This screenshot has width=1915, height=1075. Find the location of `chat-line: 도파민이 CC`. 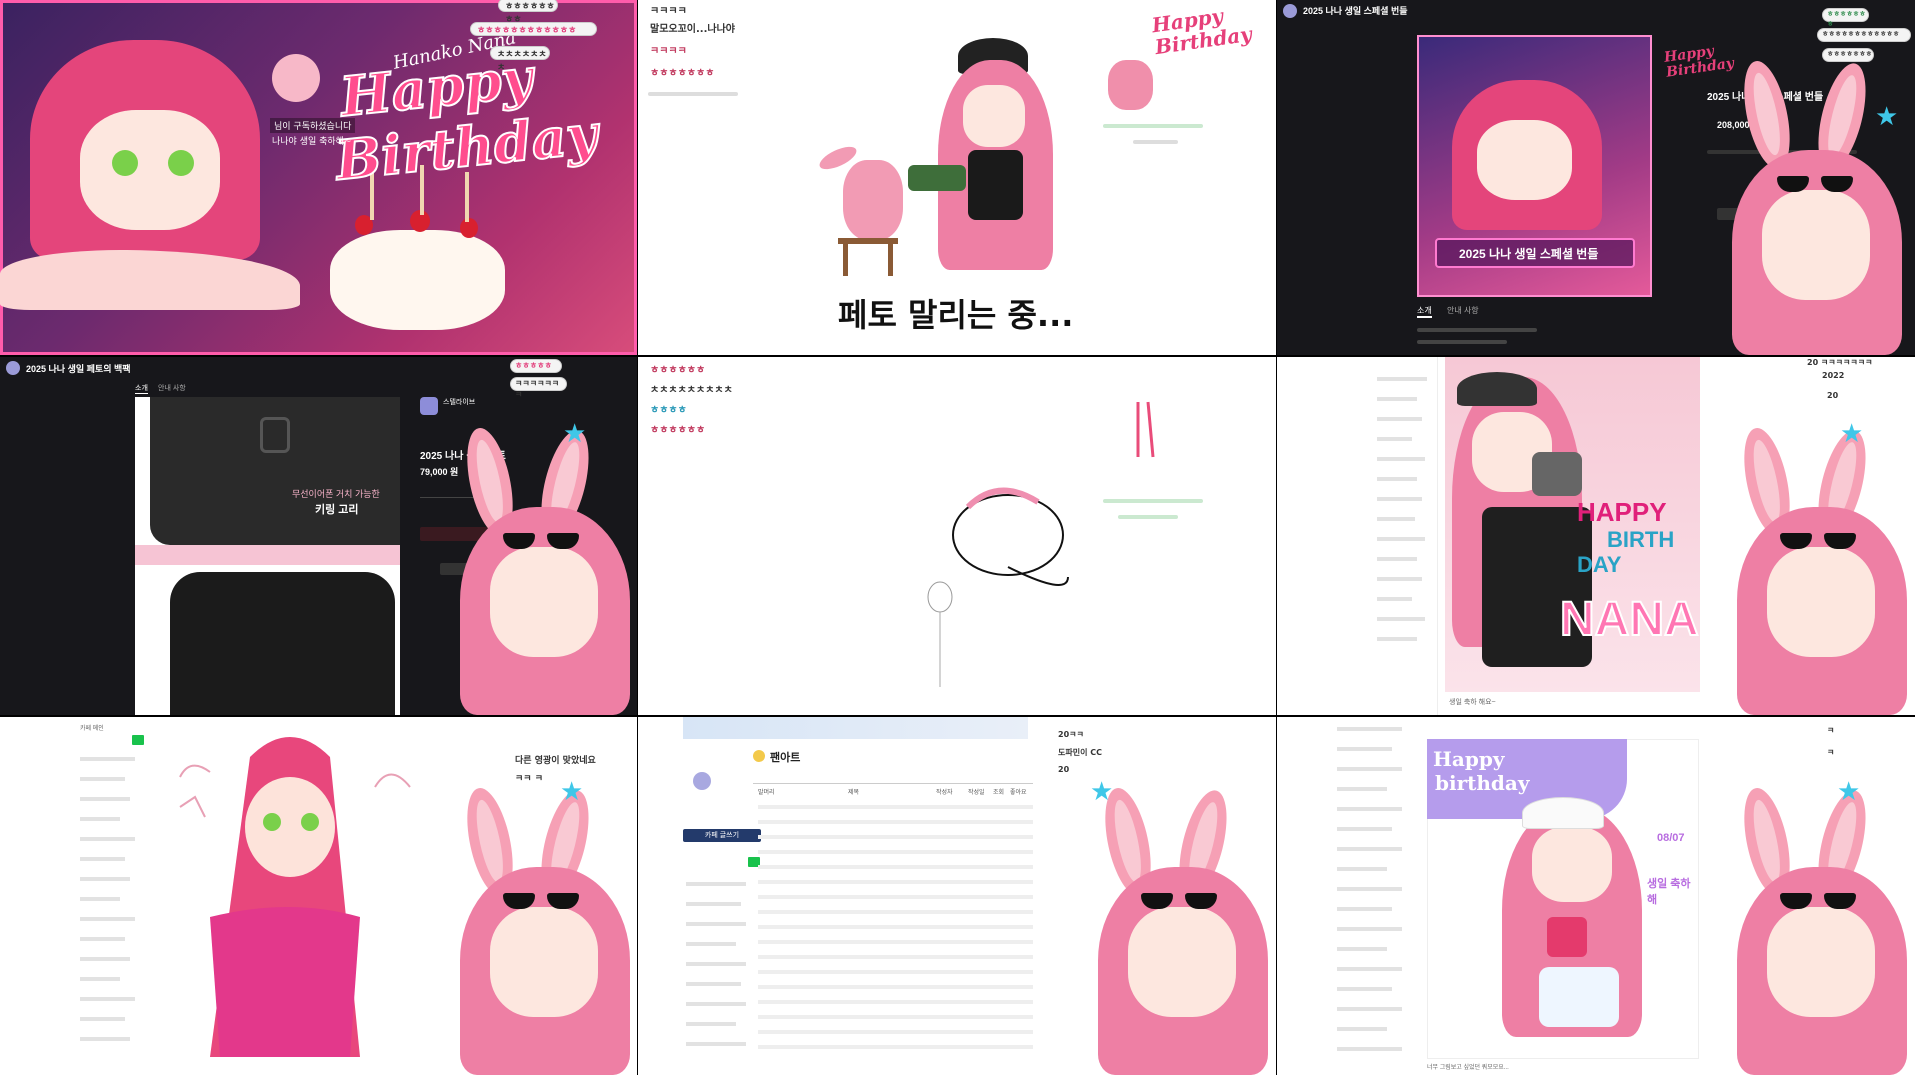

chat-line: 도파민이 CC is located at coordinates (1080, 752).